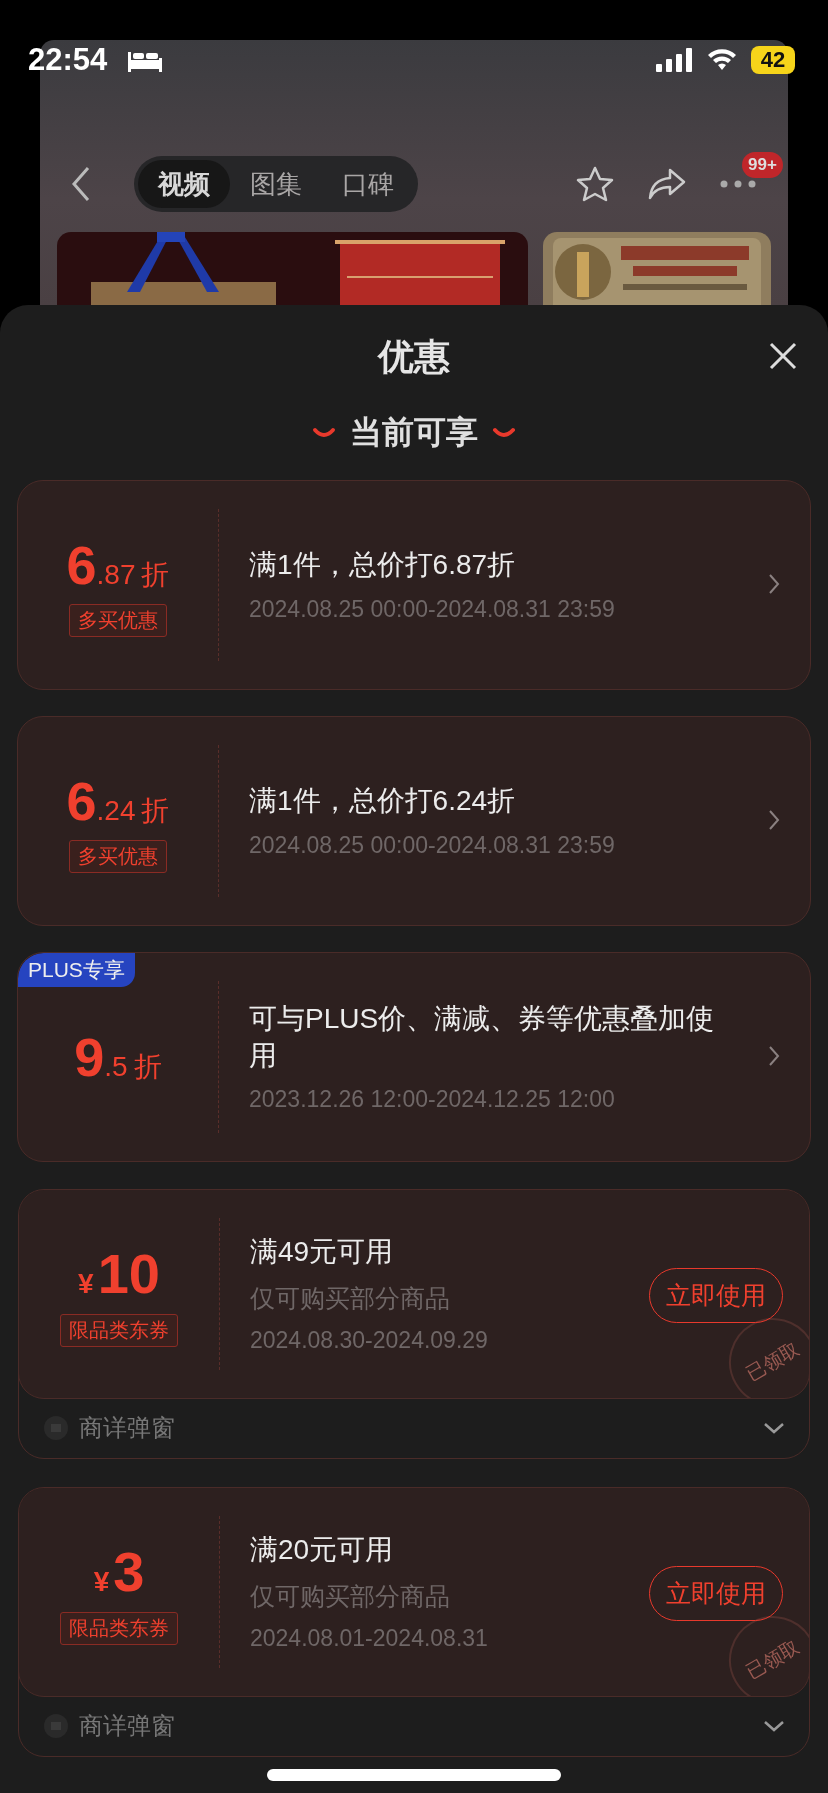 The height and width of the screenshot is (1793, 828). I want to click on close-icon, so click(783, 356).